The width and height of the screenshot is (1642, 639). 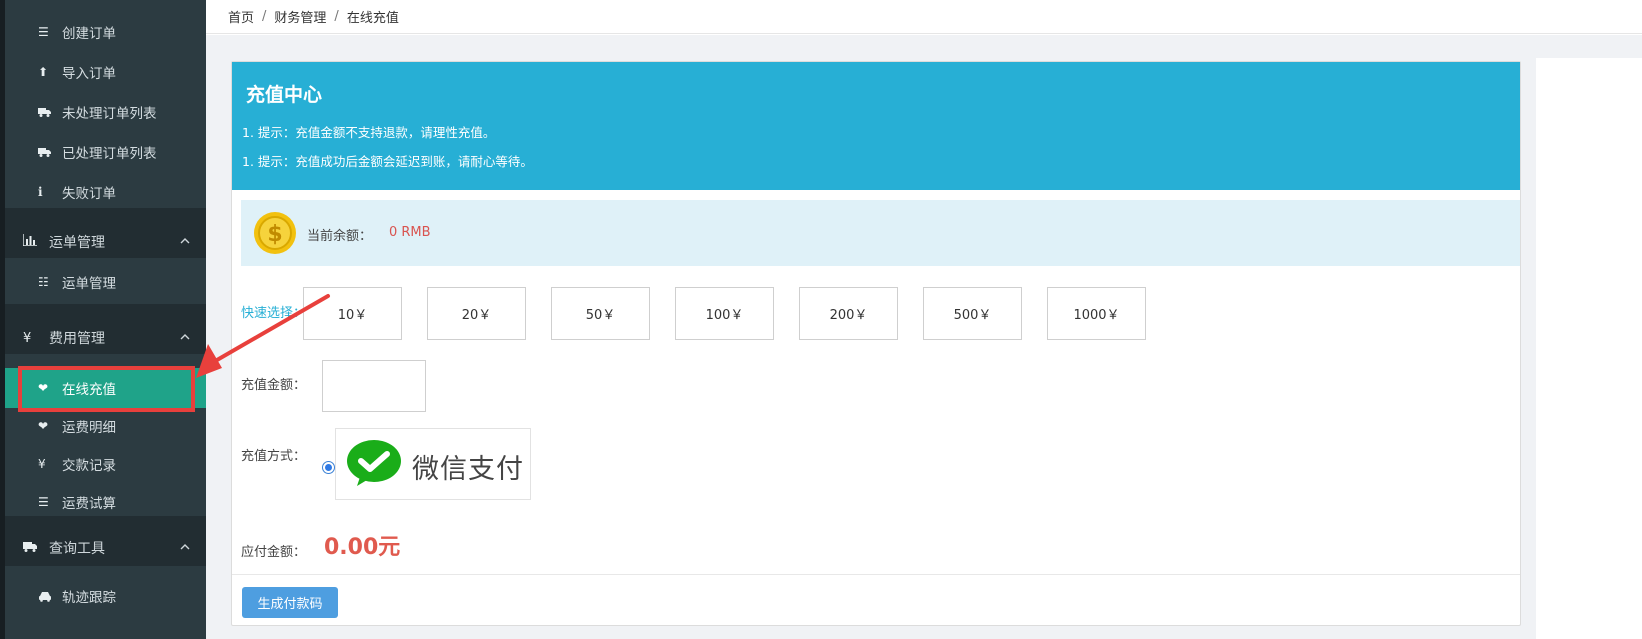 I want to click on sidebar-item-label: 运费试算, so click(x=89, y=504).